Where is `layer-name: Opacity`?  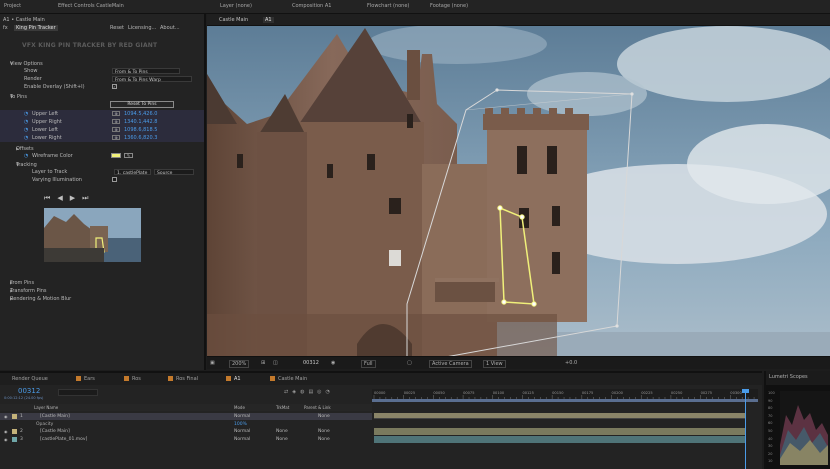
layer-name: Opacity is located at coordinates (44, 424).